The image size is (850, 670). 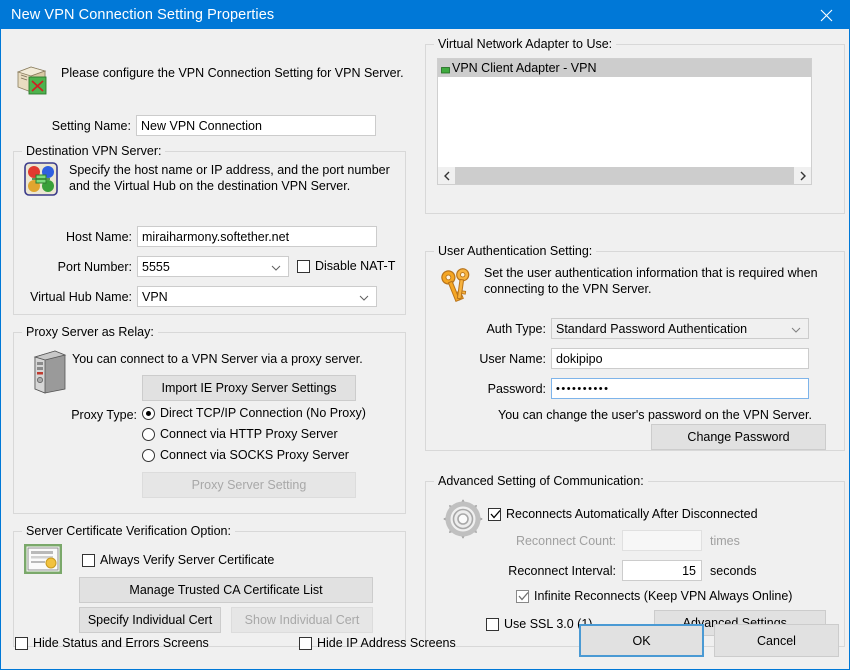 I want to click on list-item: VPN Client Adapter - VPN, so click(x=624, y=68).